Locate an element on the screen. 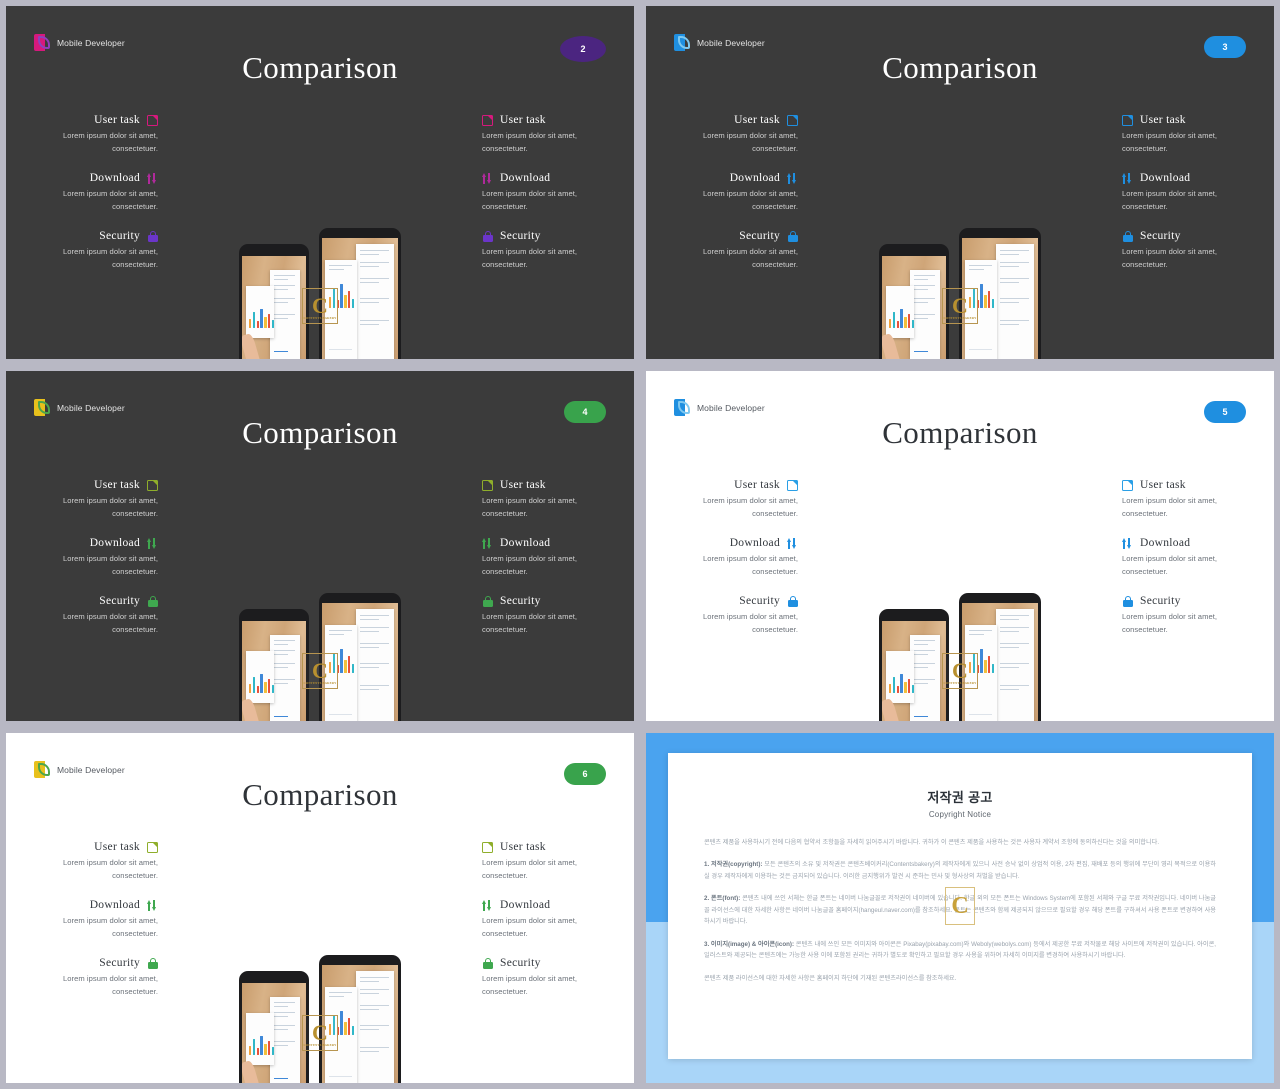 This screenshot has width=1280, height=1089. brand-logo-3: Mobile Developer is located at coordinates (719, 42).